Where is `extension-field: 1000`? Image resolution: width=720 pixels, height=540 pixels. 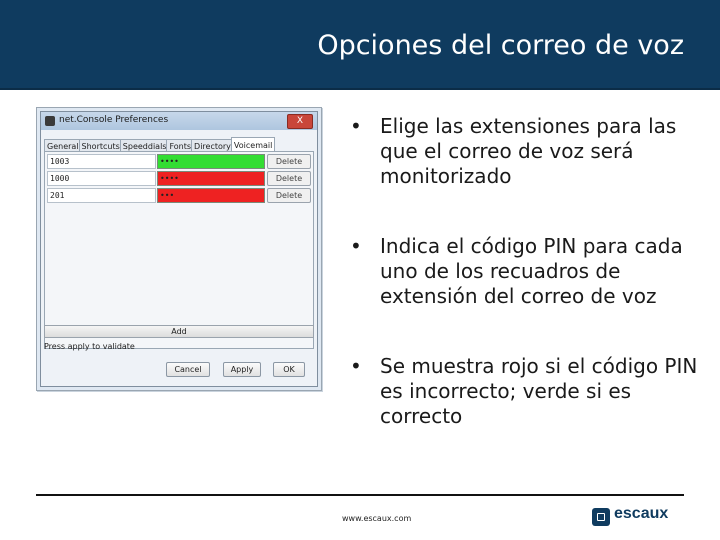
extension-field: 1000 is located at coordinates (101, 178).